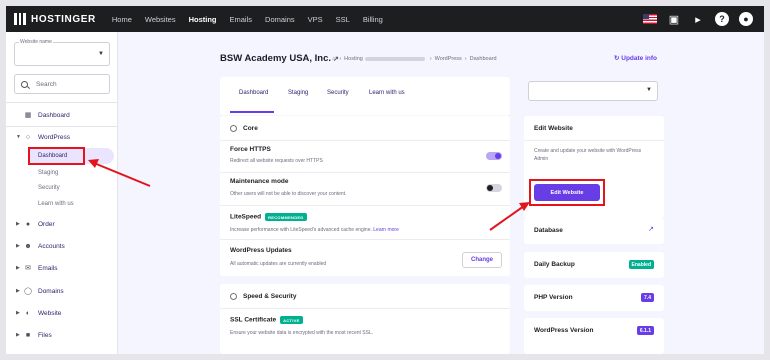 The height and width of the screenshot is (360, 770). Describe the element at coordinates (244, 128) in the screenshot. I see `core-header: Core` at that location.